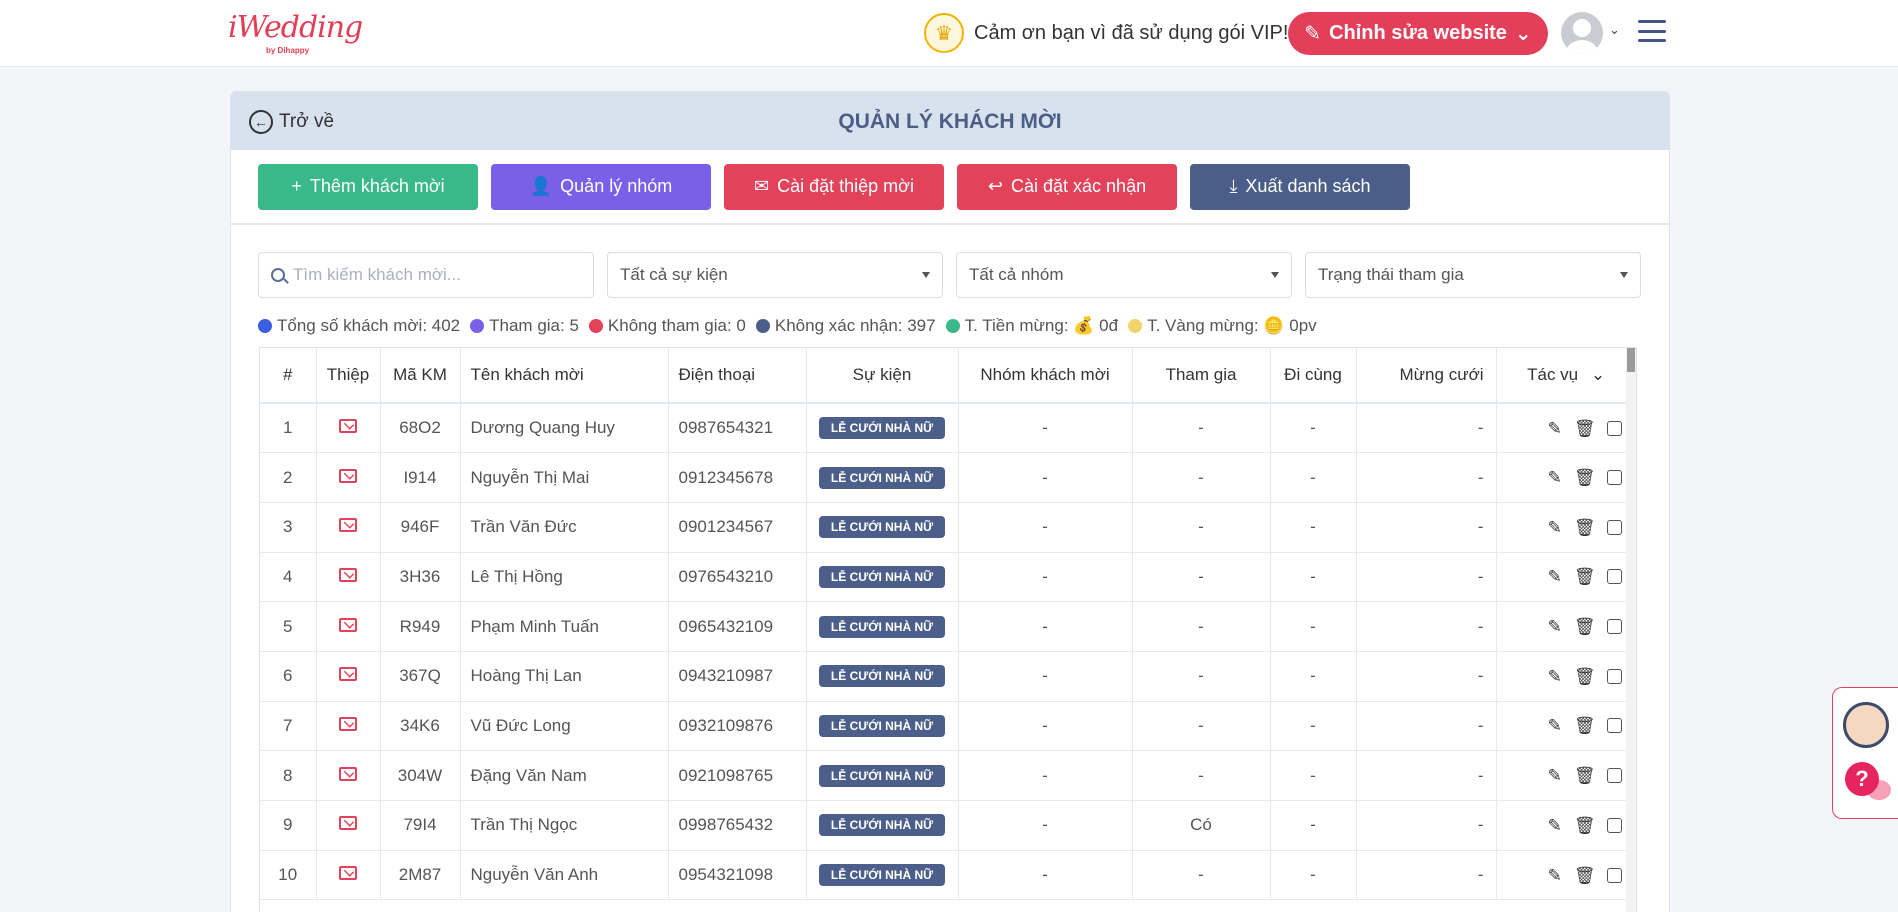  I want to click on export-list-label: Xuất danh sách, so click(1308, 186).